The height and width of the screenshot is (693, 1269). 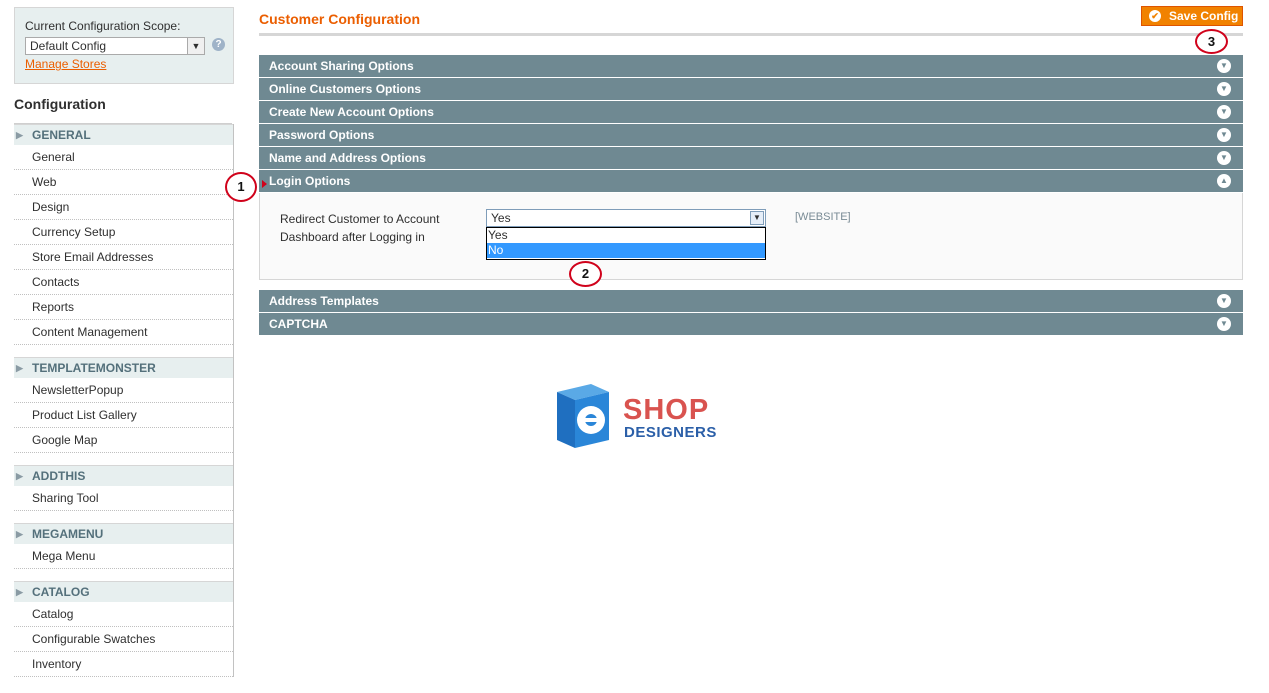 I want to click on eshop-designers-logo: SHOP DESIGNERS, so click(x=656, y=417).